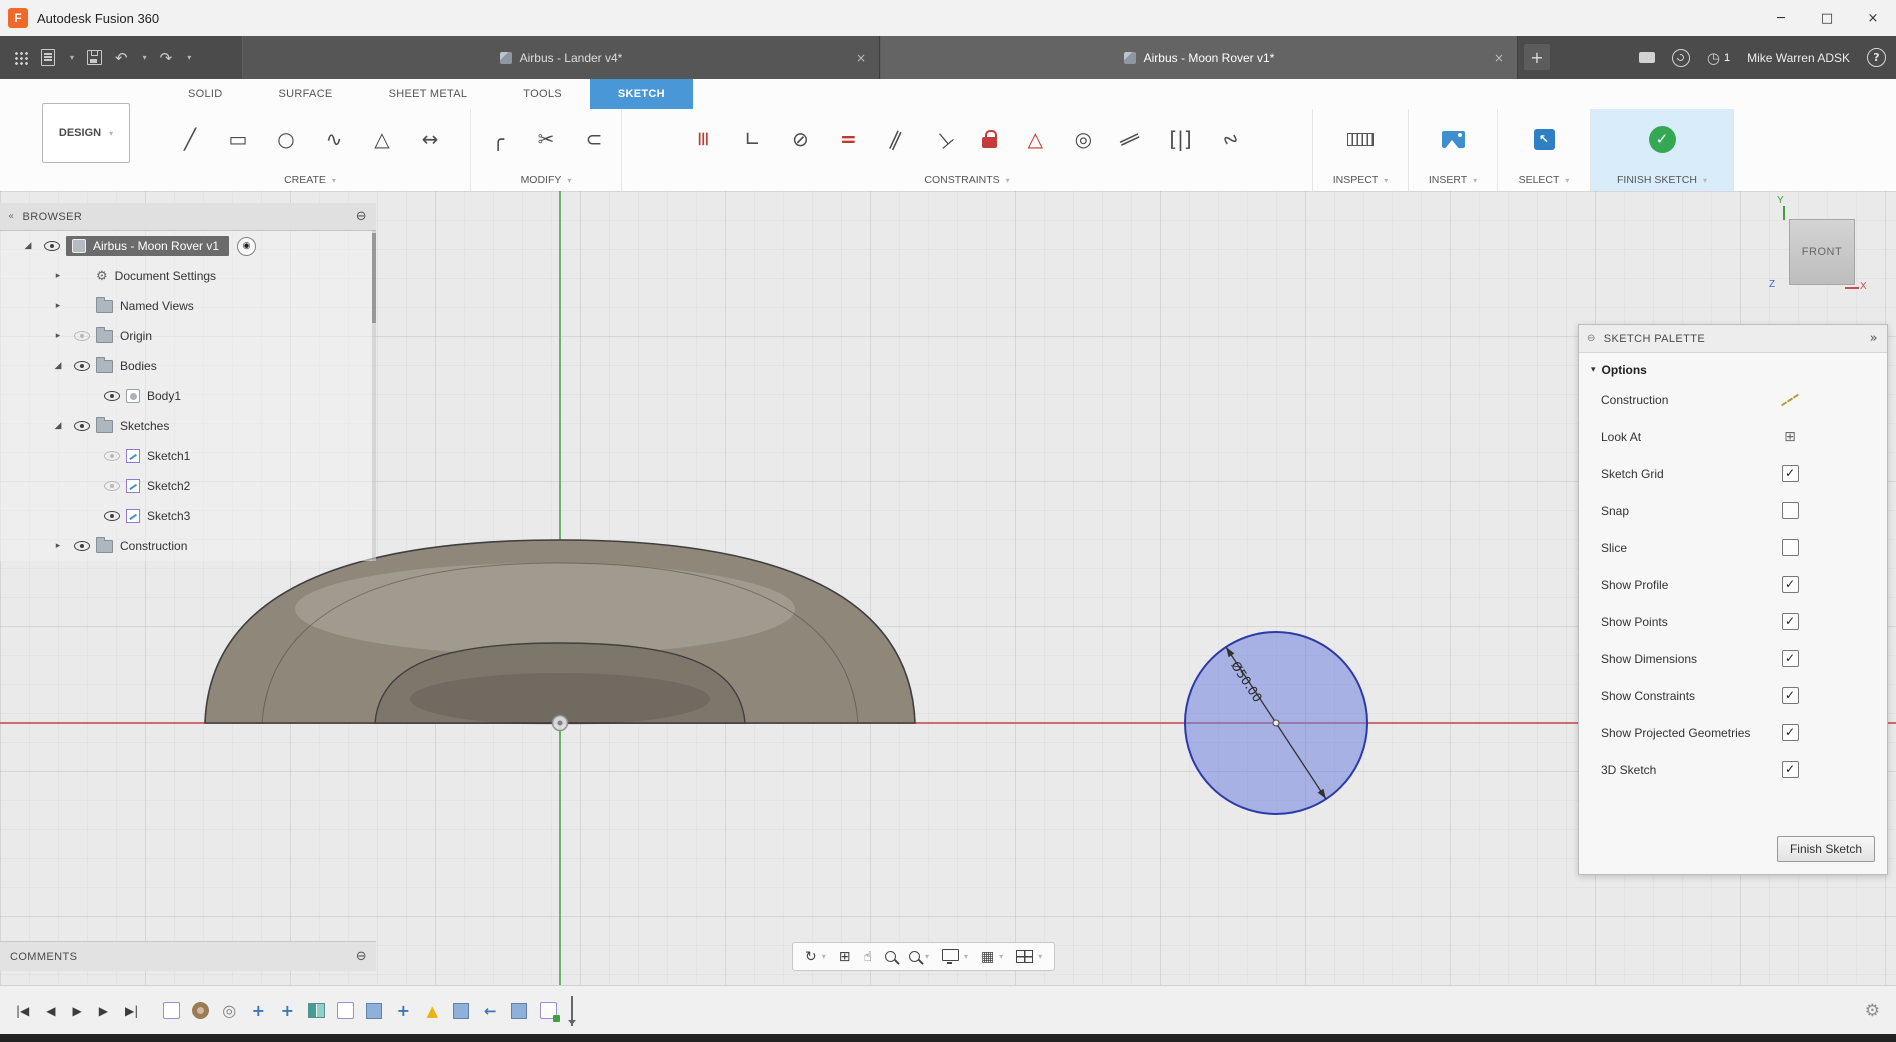 This screenshot has height=1042, width=1896. Describe the element at coordinates (1790, 510) in the screenshot. I see `snap-checkbox` at that location.